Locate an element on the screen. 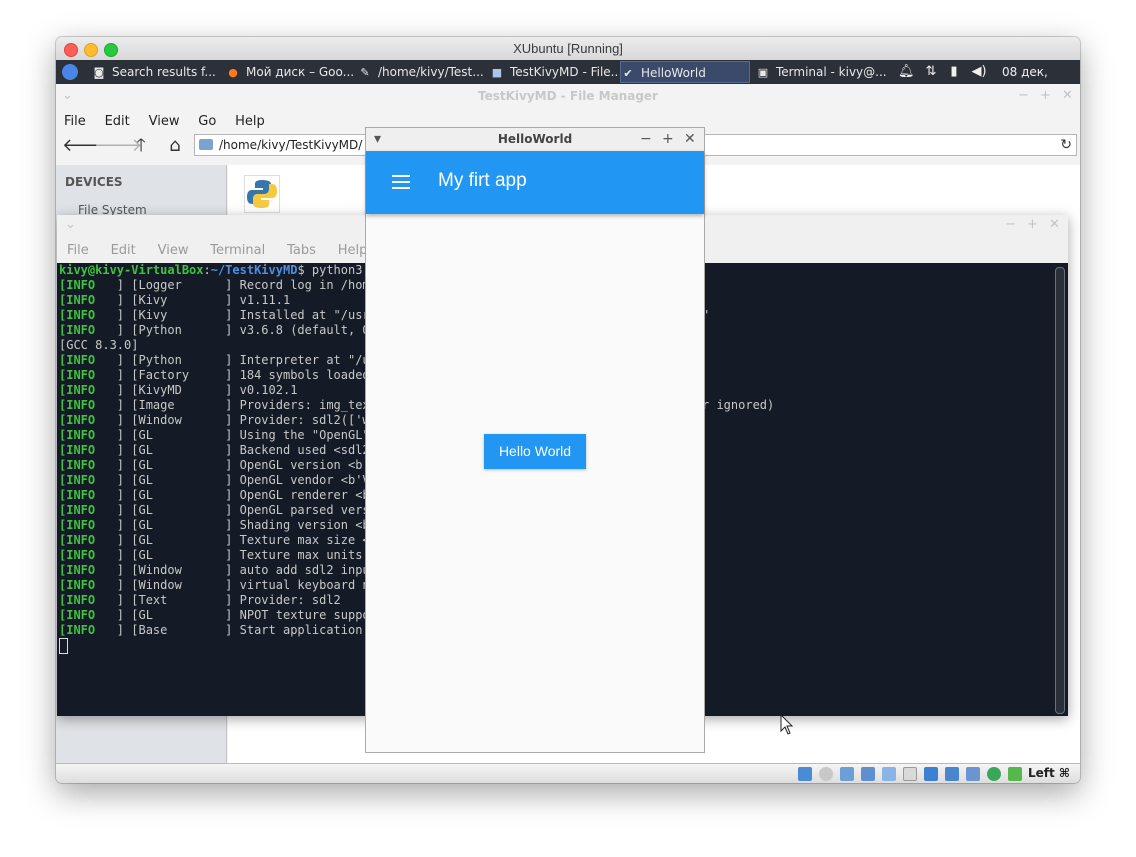 This screenshot has height=857, width=1136. usb-icon is located at coordinates (889, 774).